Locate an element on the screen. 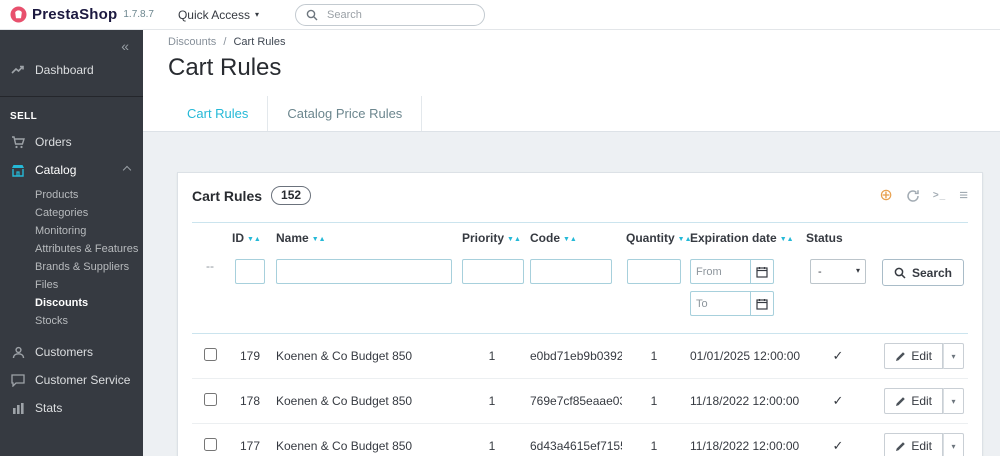  search-button-label: Search is located at coordinates (931, 272).